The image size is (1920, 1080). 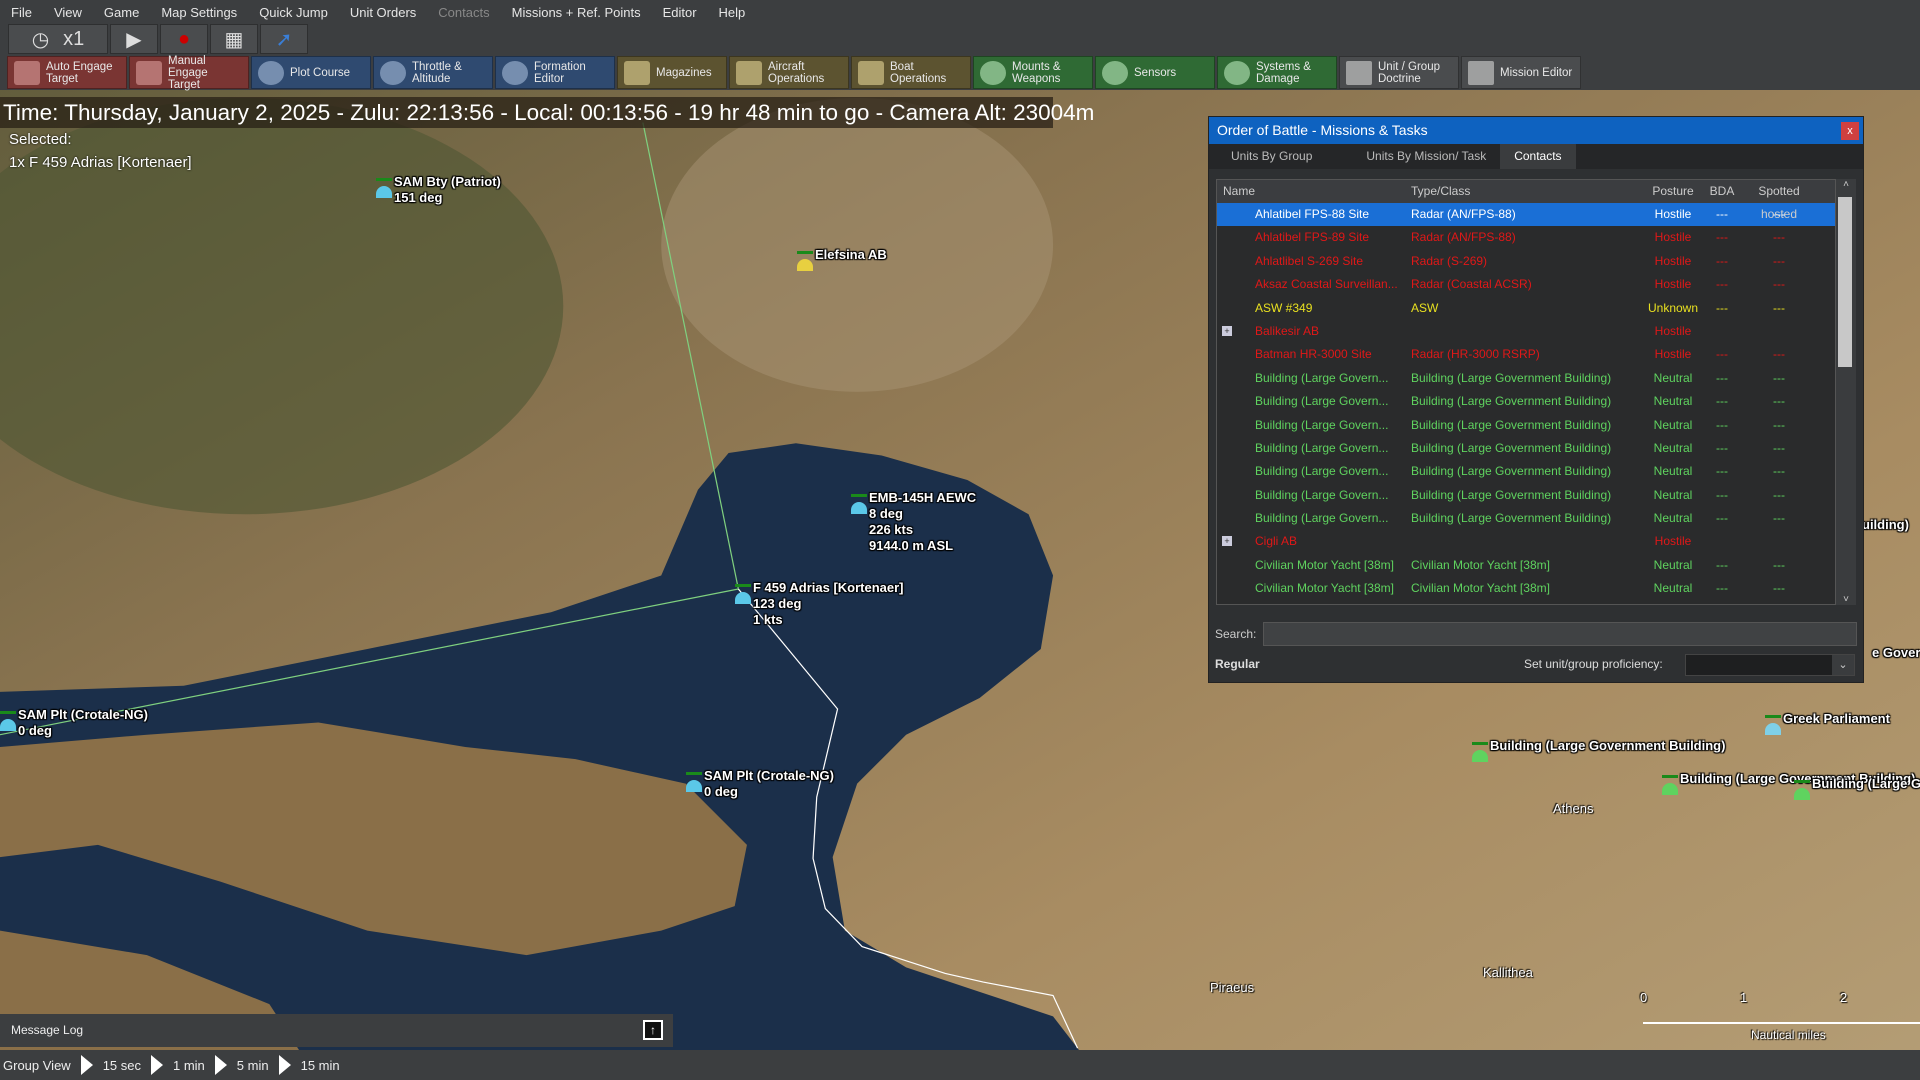 I want to click on close-button: x, so click(x=1850, y=131).